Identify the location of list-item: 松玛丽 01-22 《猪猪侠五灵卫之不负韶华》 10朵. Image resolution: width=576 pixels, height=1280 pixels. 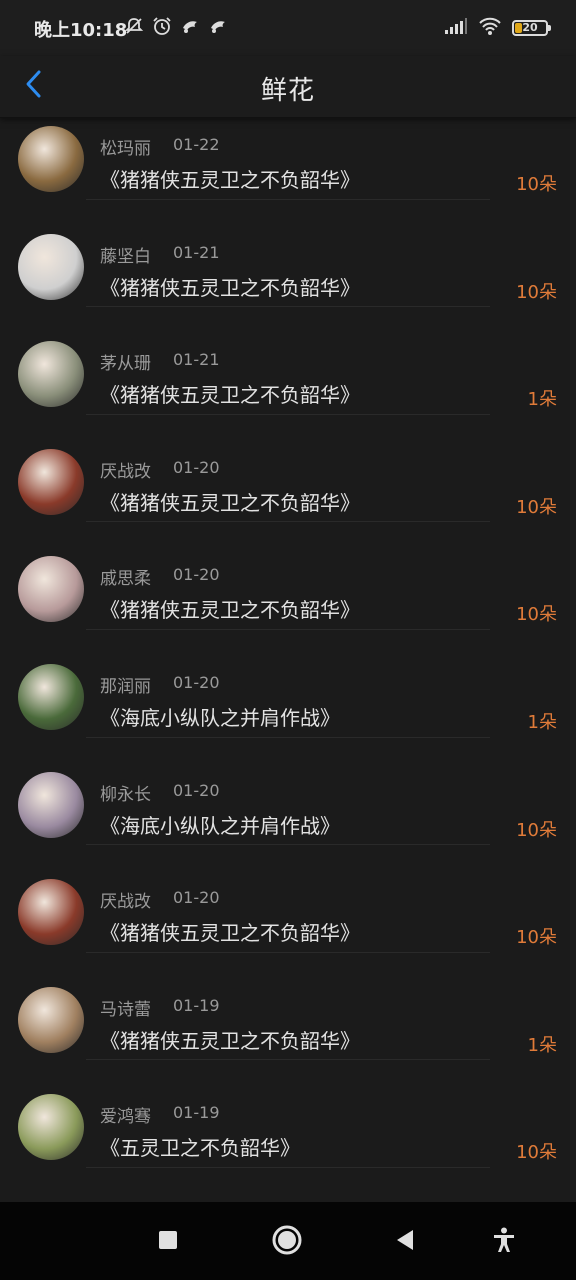
(288, 159).